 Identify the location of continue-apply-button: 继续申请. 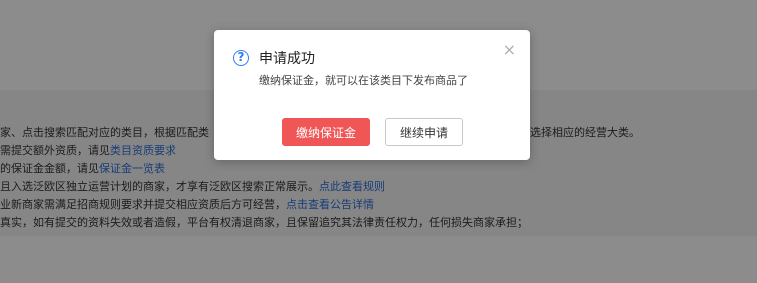
(424, 132).